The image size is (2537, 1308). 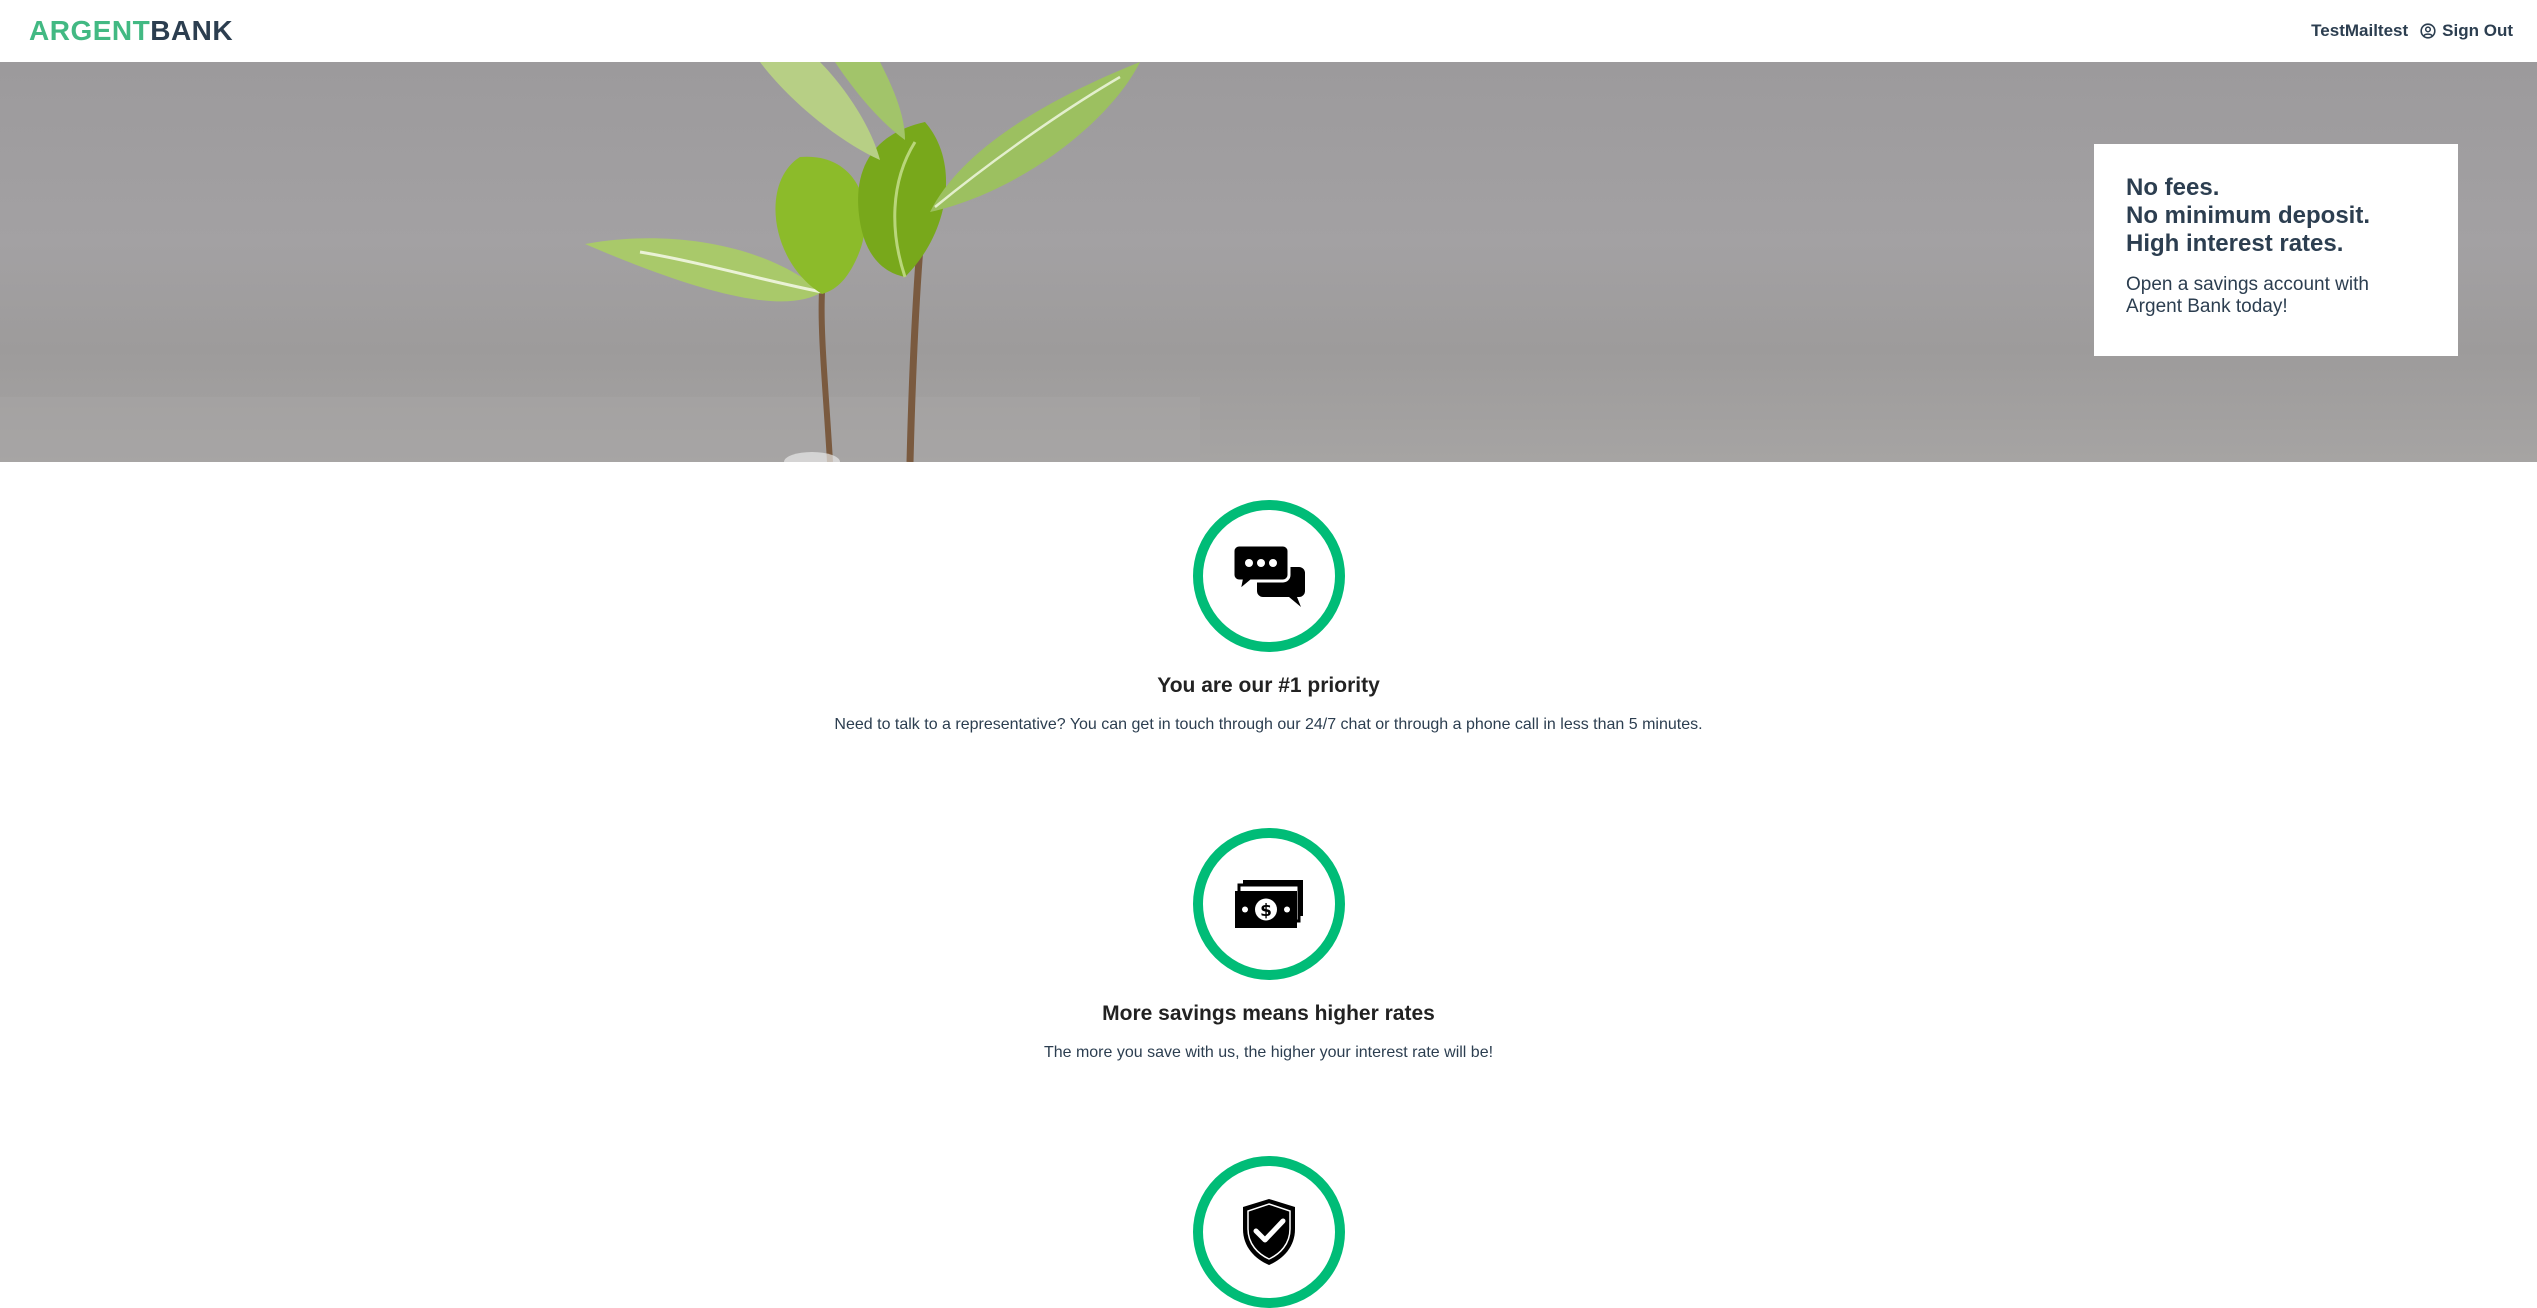 I want to click on nav-user-area: TestMailtest Sign Out, so click(x=2412, y=31).